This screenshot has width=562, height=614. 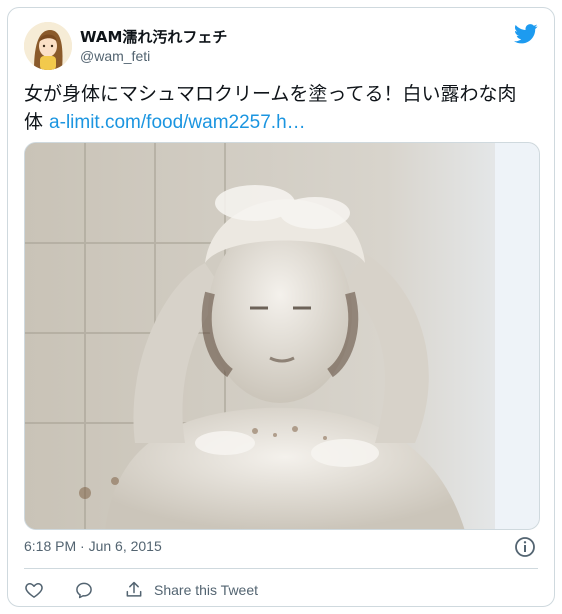 I want to click on info-icon, so click(x=525, y=547).